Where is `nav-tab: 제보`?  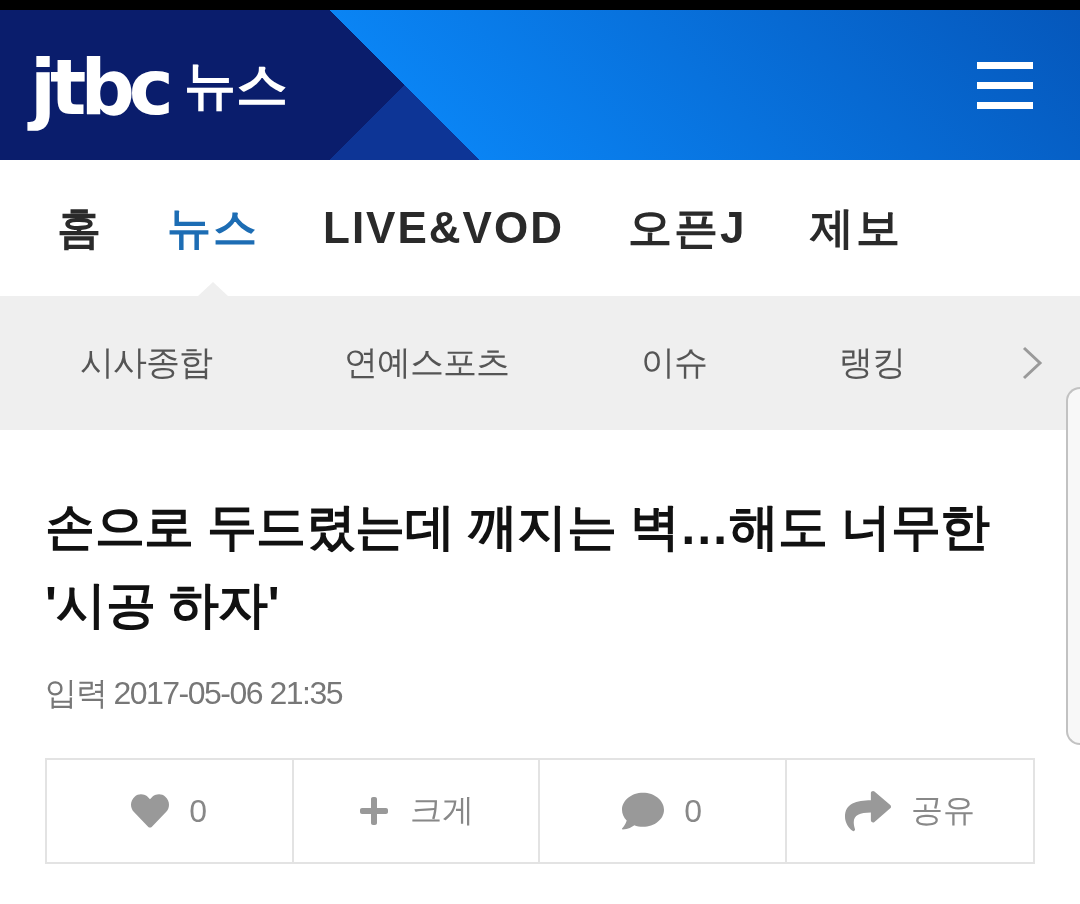 nav-tab: 제보 is located at coordinates (856, 228).